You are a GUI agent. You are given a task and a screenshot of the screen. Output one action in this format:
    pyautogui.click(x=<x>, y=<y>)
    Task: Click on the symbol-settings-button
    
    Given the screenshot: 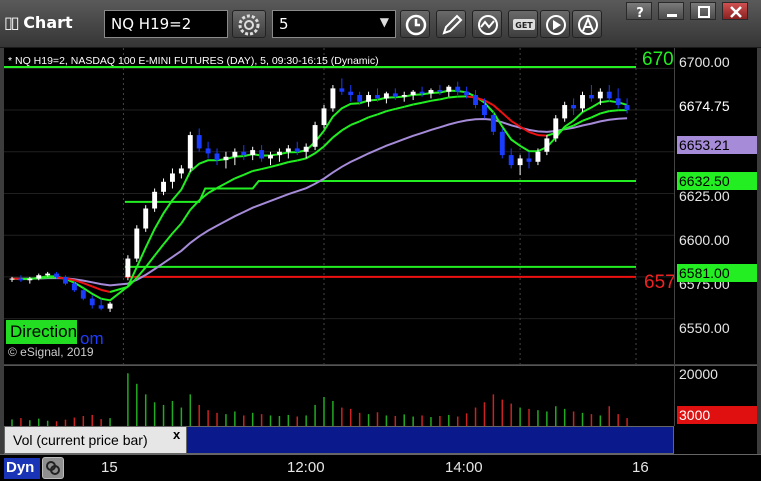 What is the action you would take?
    pyautogui.click(x=249, y=24)
    